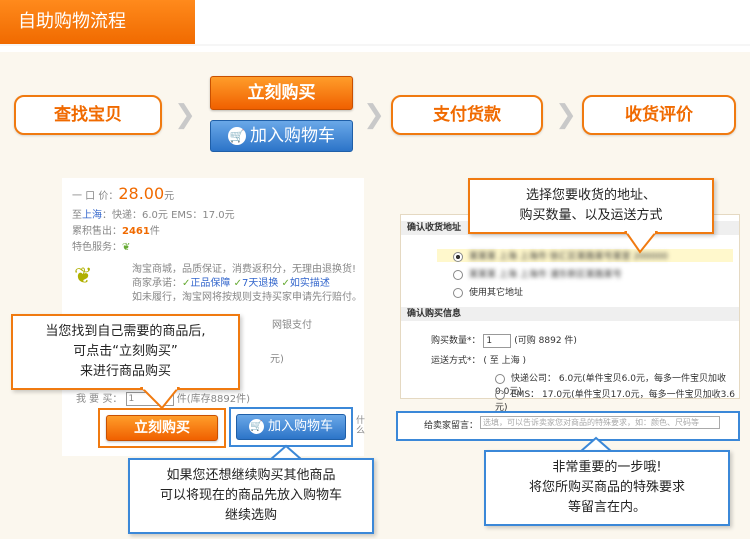  What do you see at coordinates (456, 361) in the screenshot?
I see `ship-method-label: 运送方式*：` at bounding box center [456, 361].